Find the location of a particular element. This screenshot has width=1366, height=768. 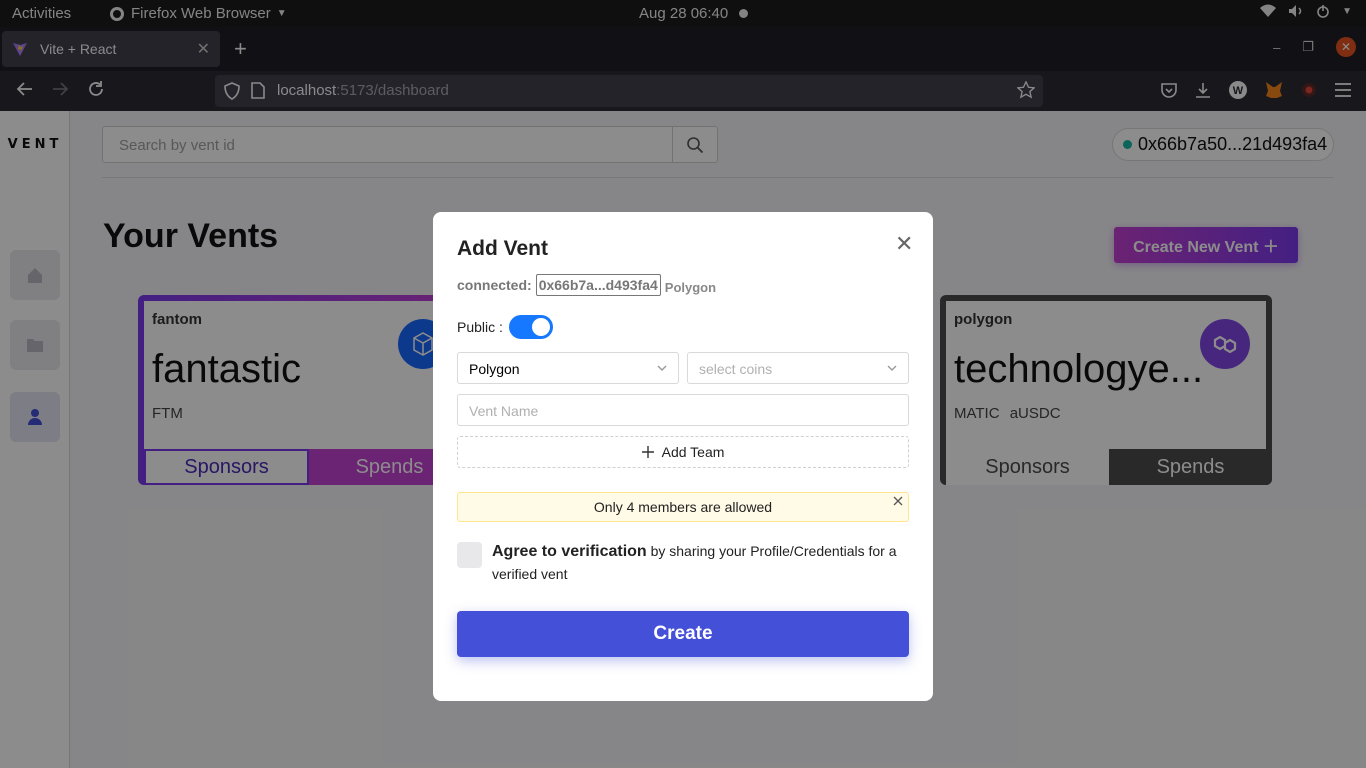

vent-name-input: Vent Name is located at coordinates (683, 410).